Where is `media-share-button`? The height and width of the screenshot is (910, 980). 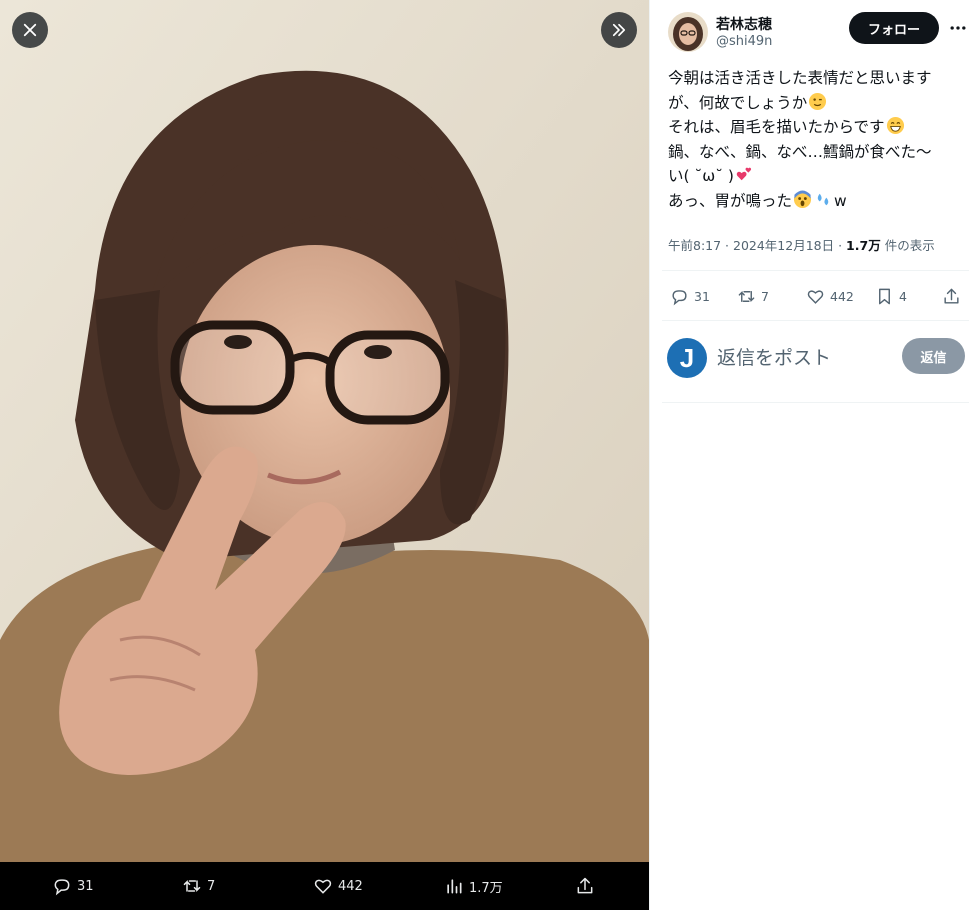 media-share-button is located at coordinates (585, 886).